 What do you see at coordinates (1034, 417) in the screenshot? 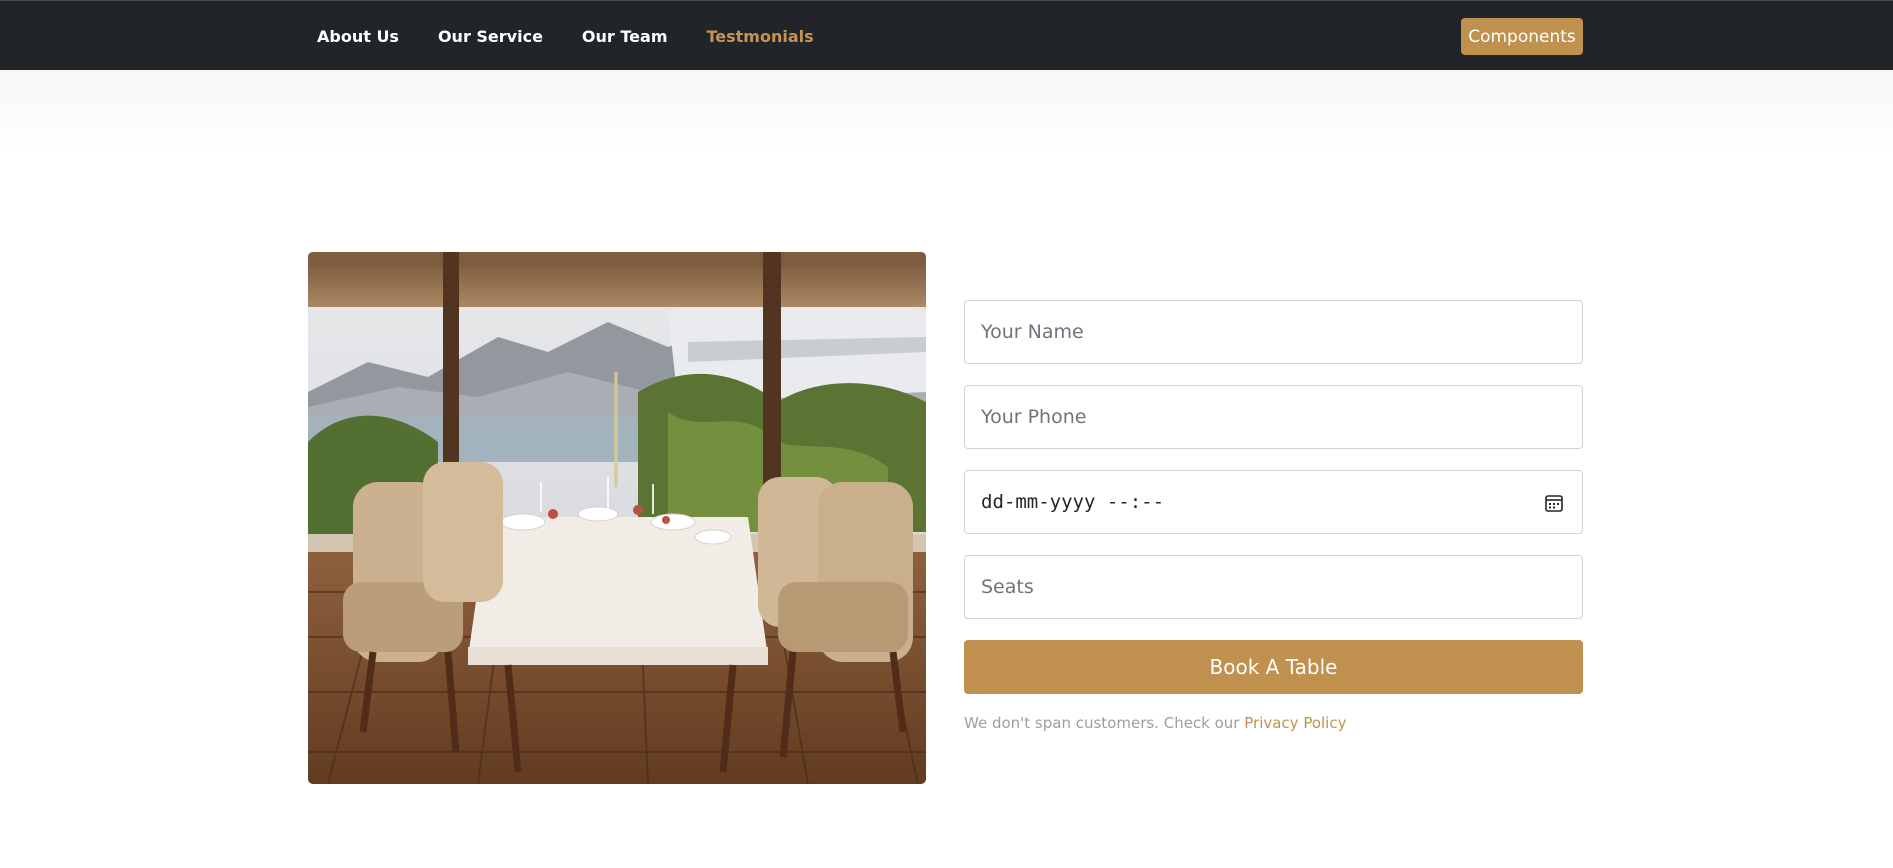
I see `phone-placeholder: Your Phone` at bounding box center [1034, 417].